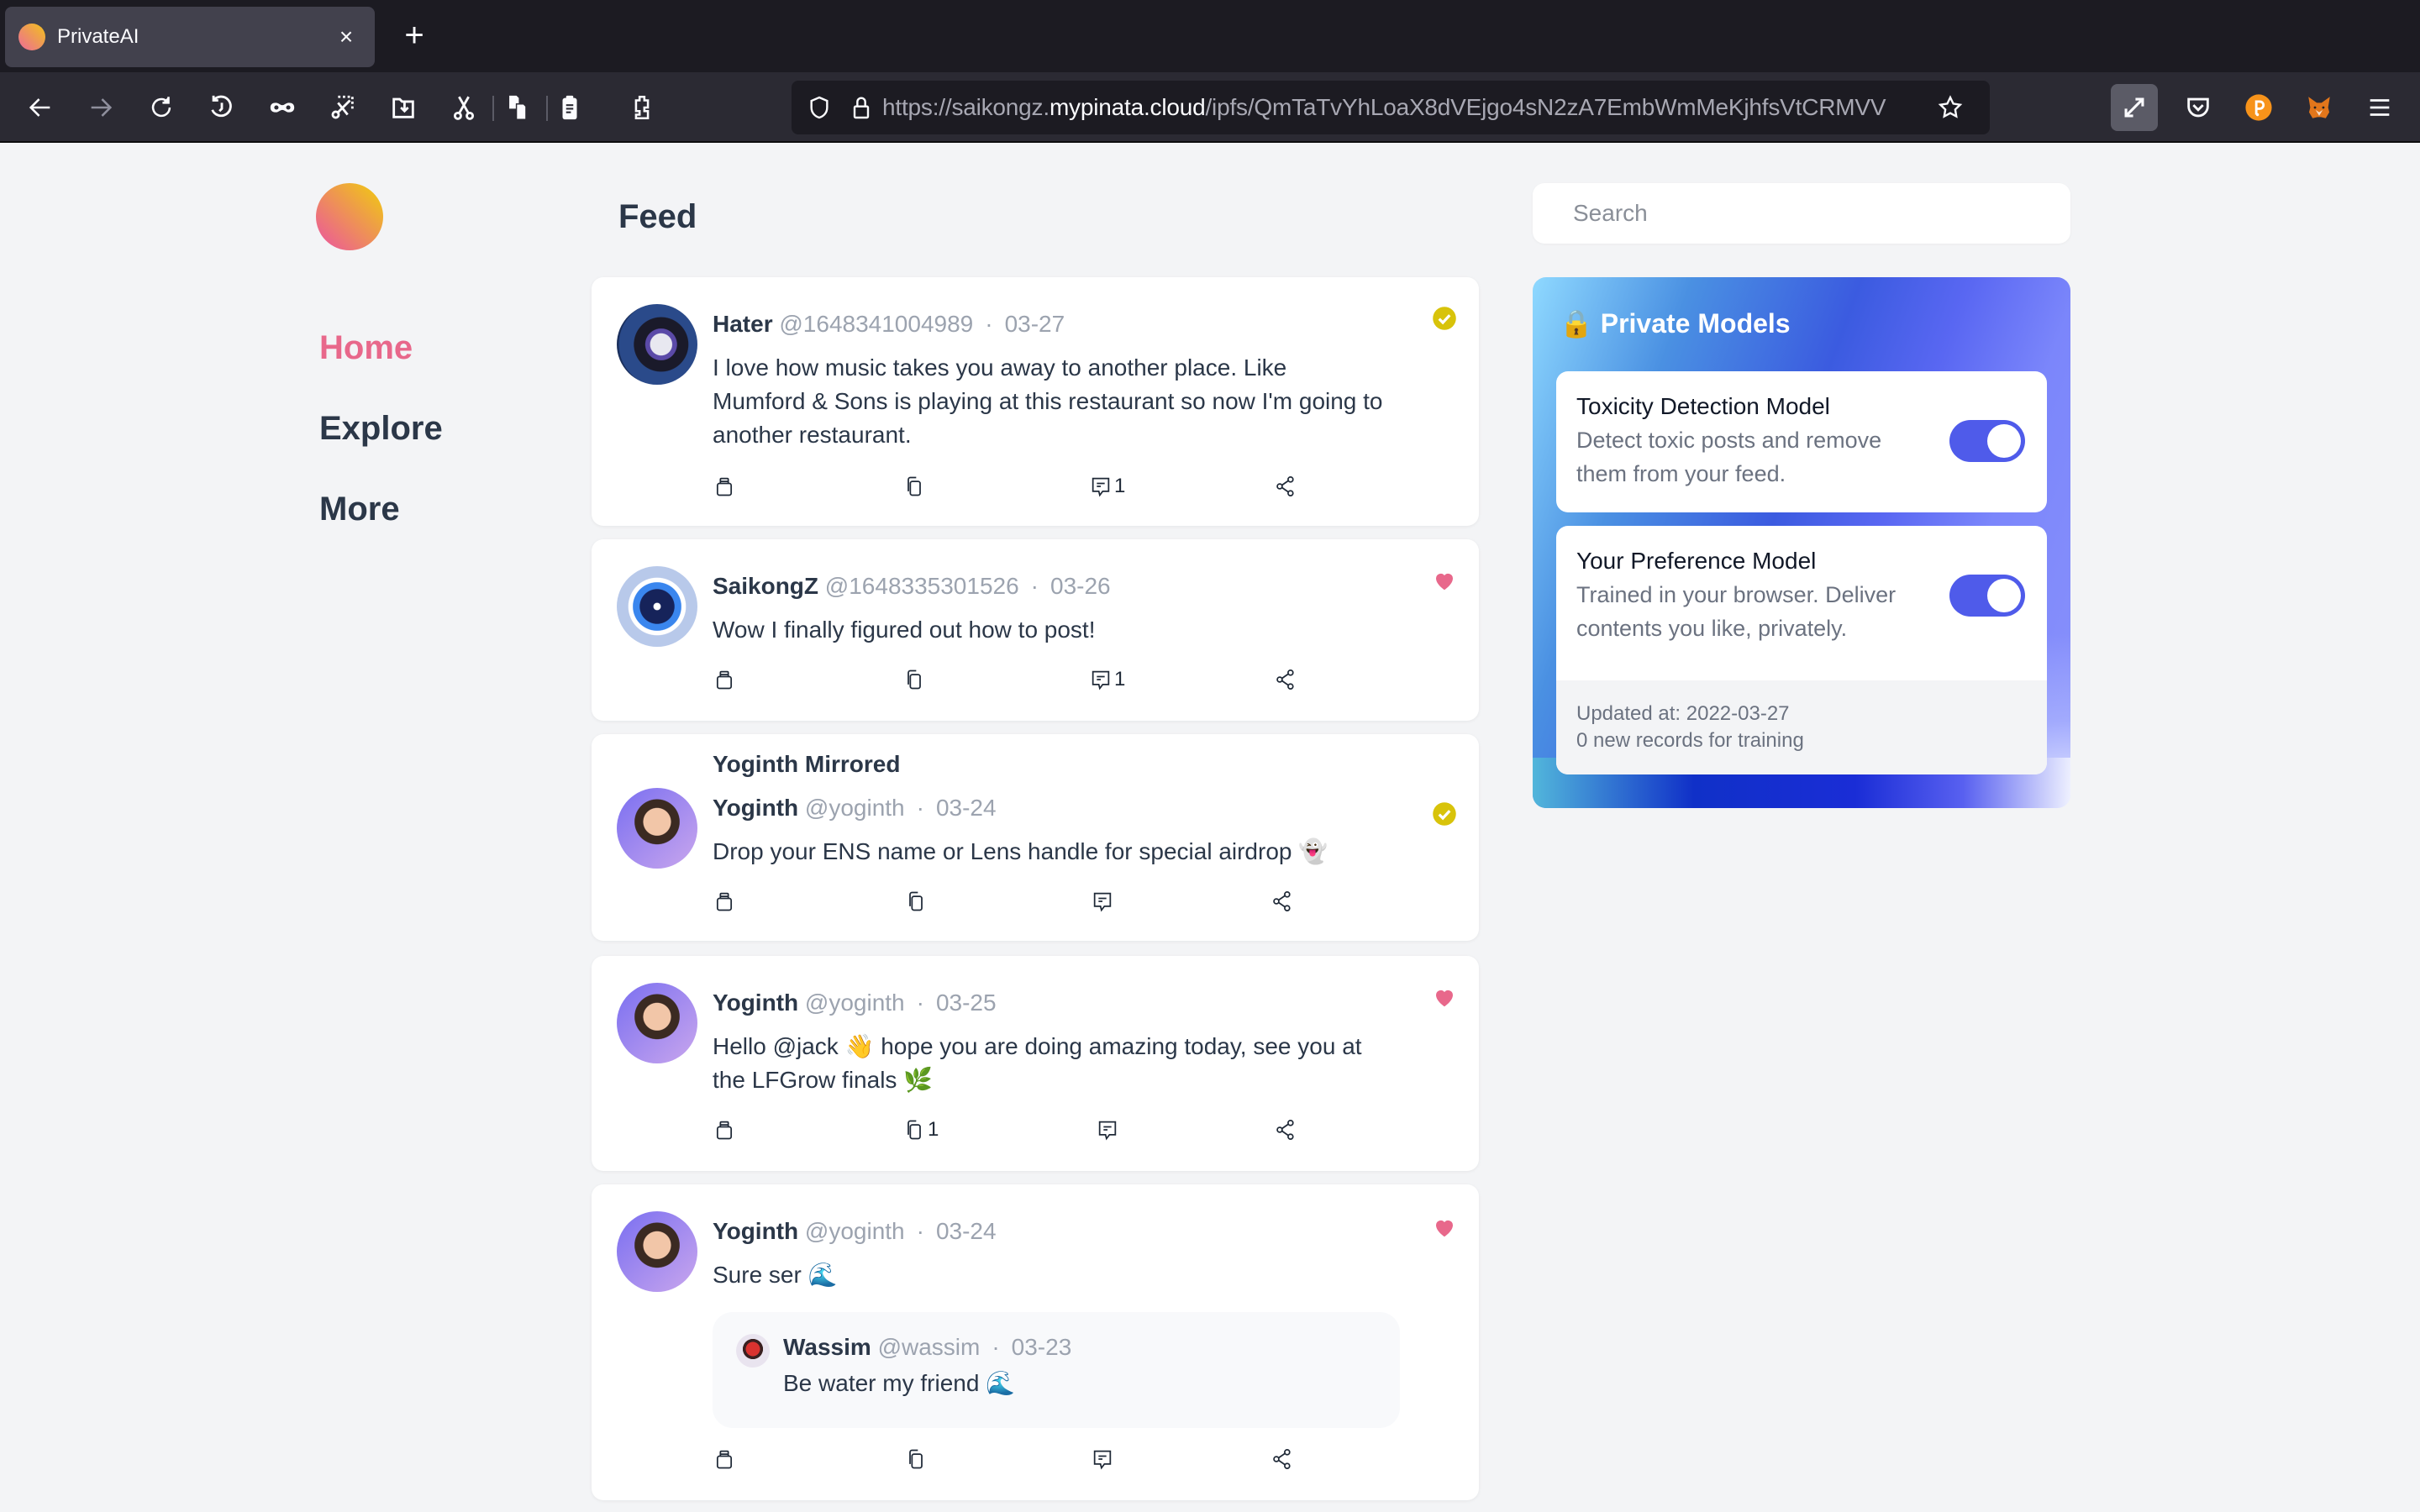  I want to click on quoted-author-handle: @wassim, so click(930, 1347).